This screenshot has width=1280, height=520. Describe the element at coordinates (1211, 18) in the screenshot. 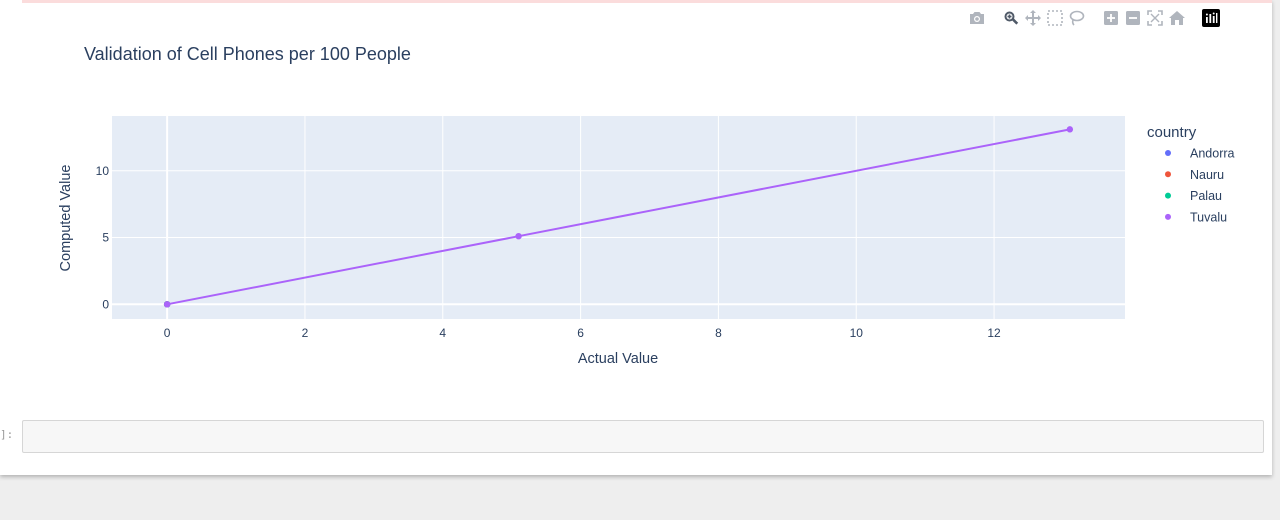

I see `plotly-logo-icon` at that location.